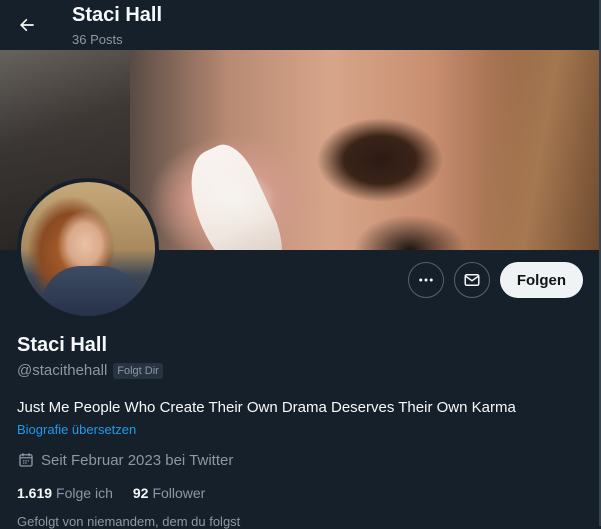  I want to click on follow-button: Folgen, so click(541, 280).